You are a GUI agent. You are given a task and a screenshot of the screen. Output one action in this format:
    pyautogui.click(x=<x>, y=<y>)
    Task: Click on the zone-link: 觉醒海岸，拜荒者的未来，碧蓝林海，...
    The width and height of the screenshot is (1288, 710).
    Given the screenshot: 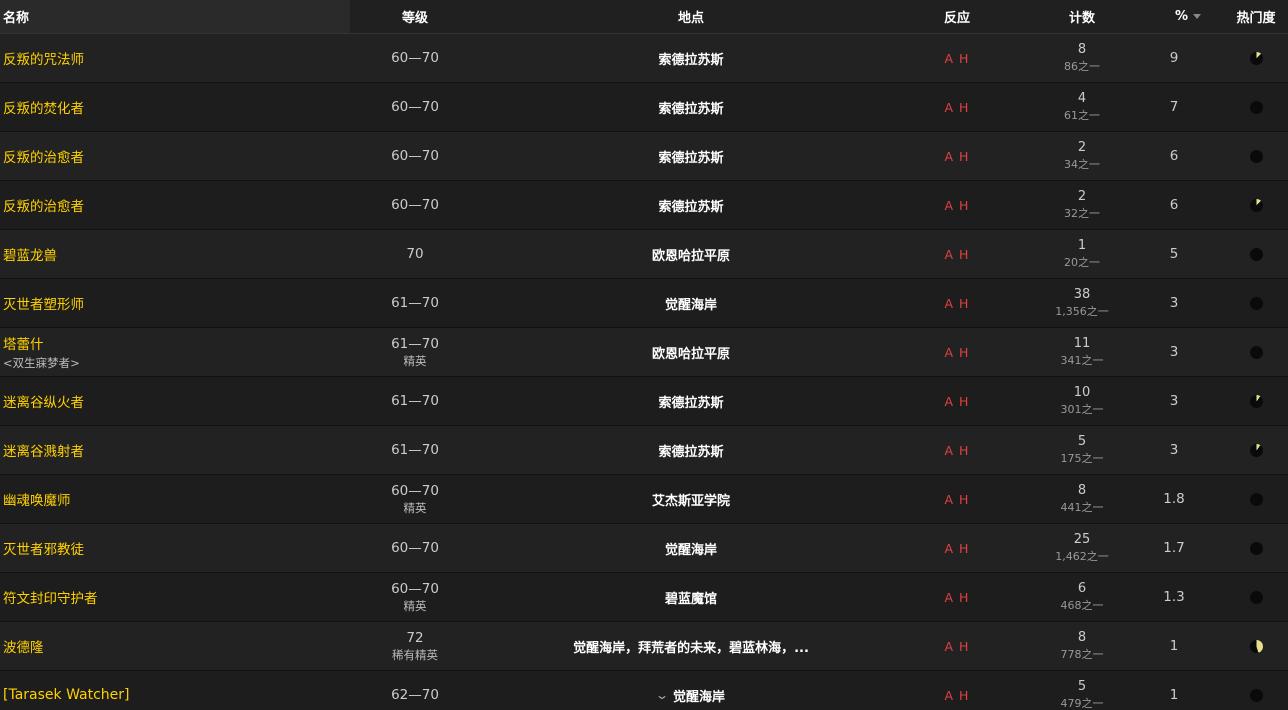 What is the action you would take?
    pyautogui.click(x=691, y=646)
    